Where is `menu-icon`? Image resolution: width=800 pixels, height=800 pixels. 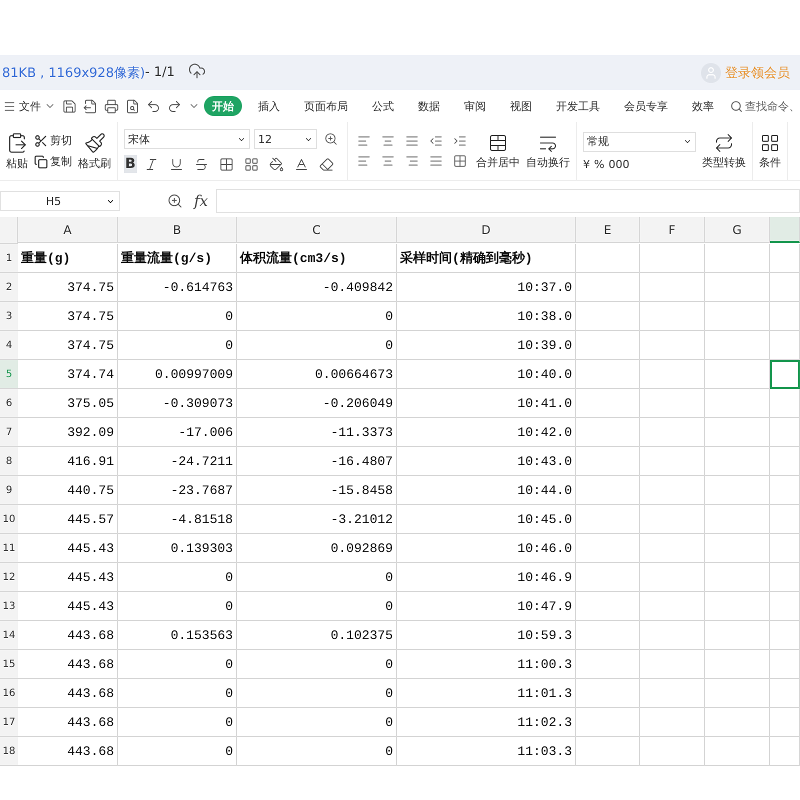
menu-icon is located at coordinates (9, 106).